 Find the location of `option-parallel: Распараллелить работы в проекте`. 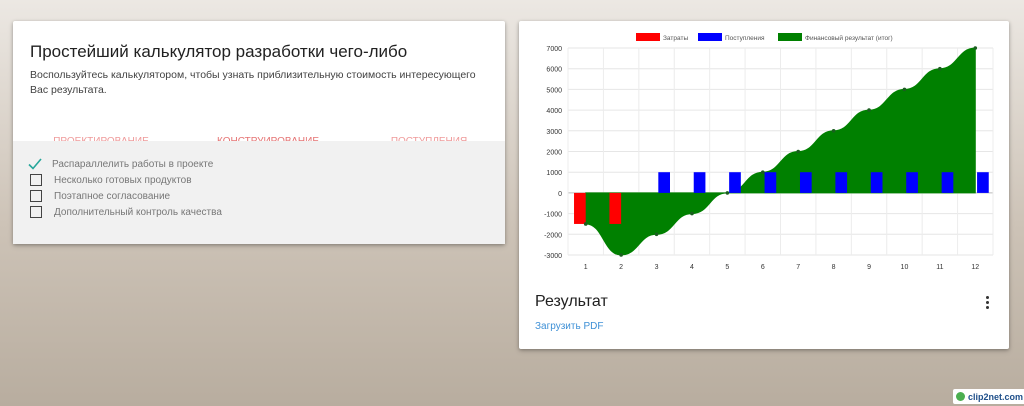

option-parallel: Распараллелить работы в проекте is located at coordinates (120, 164).